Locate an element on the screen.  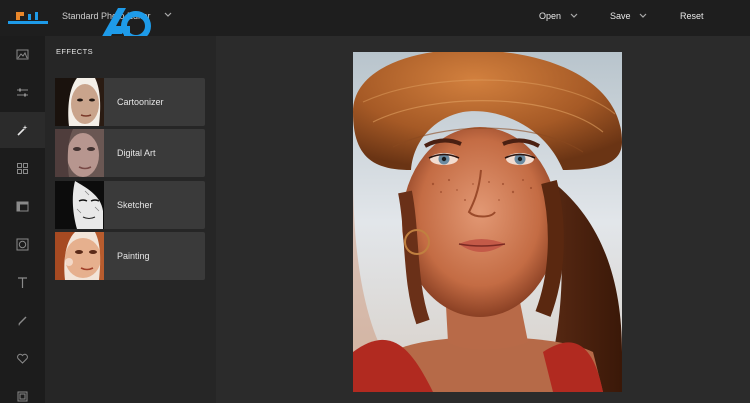
effect-item-sketcher: Sketcher is located at coordinates (130, 205).